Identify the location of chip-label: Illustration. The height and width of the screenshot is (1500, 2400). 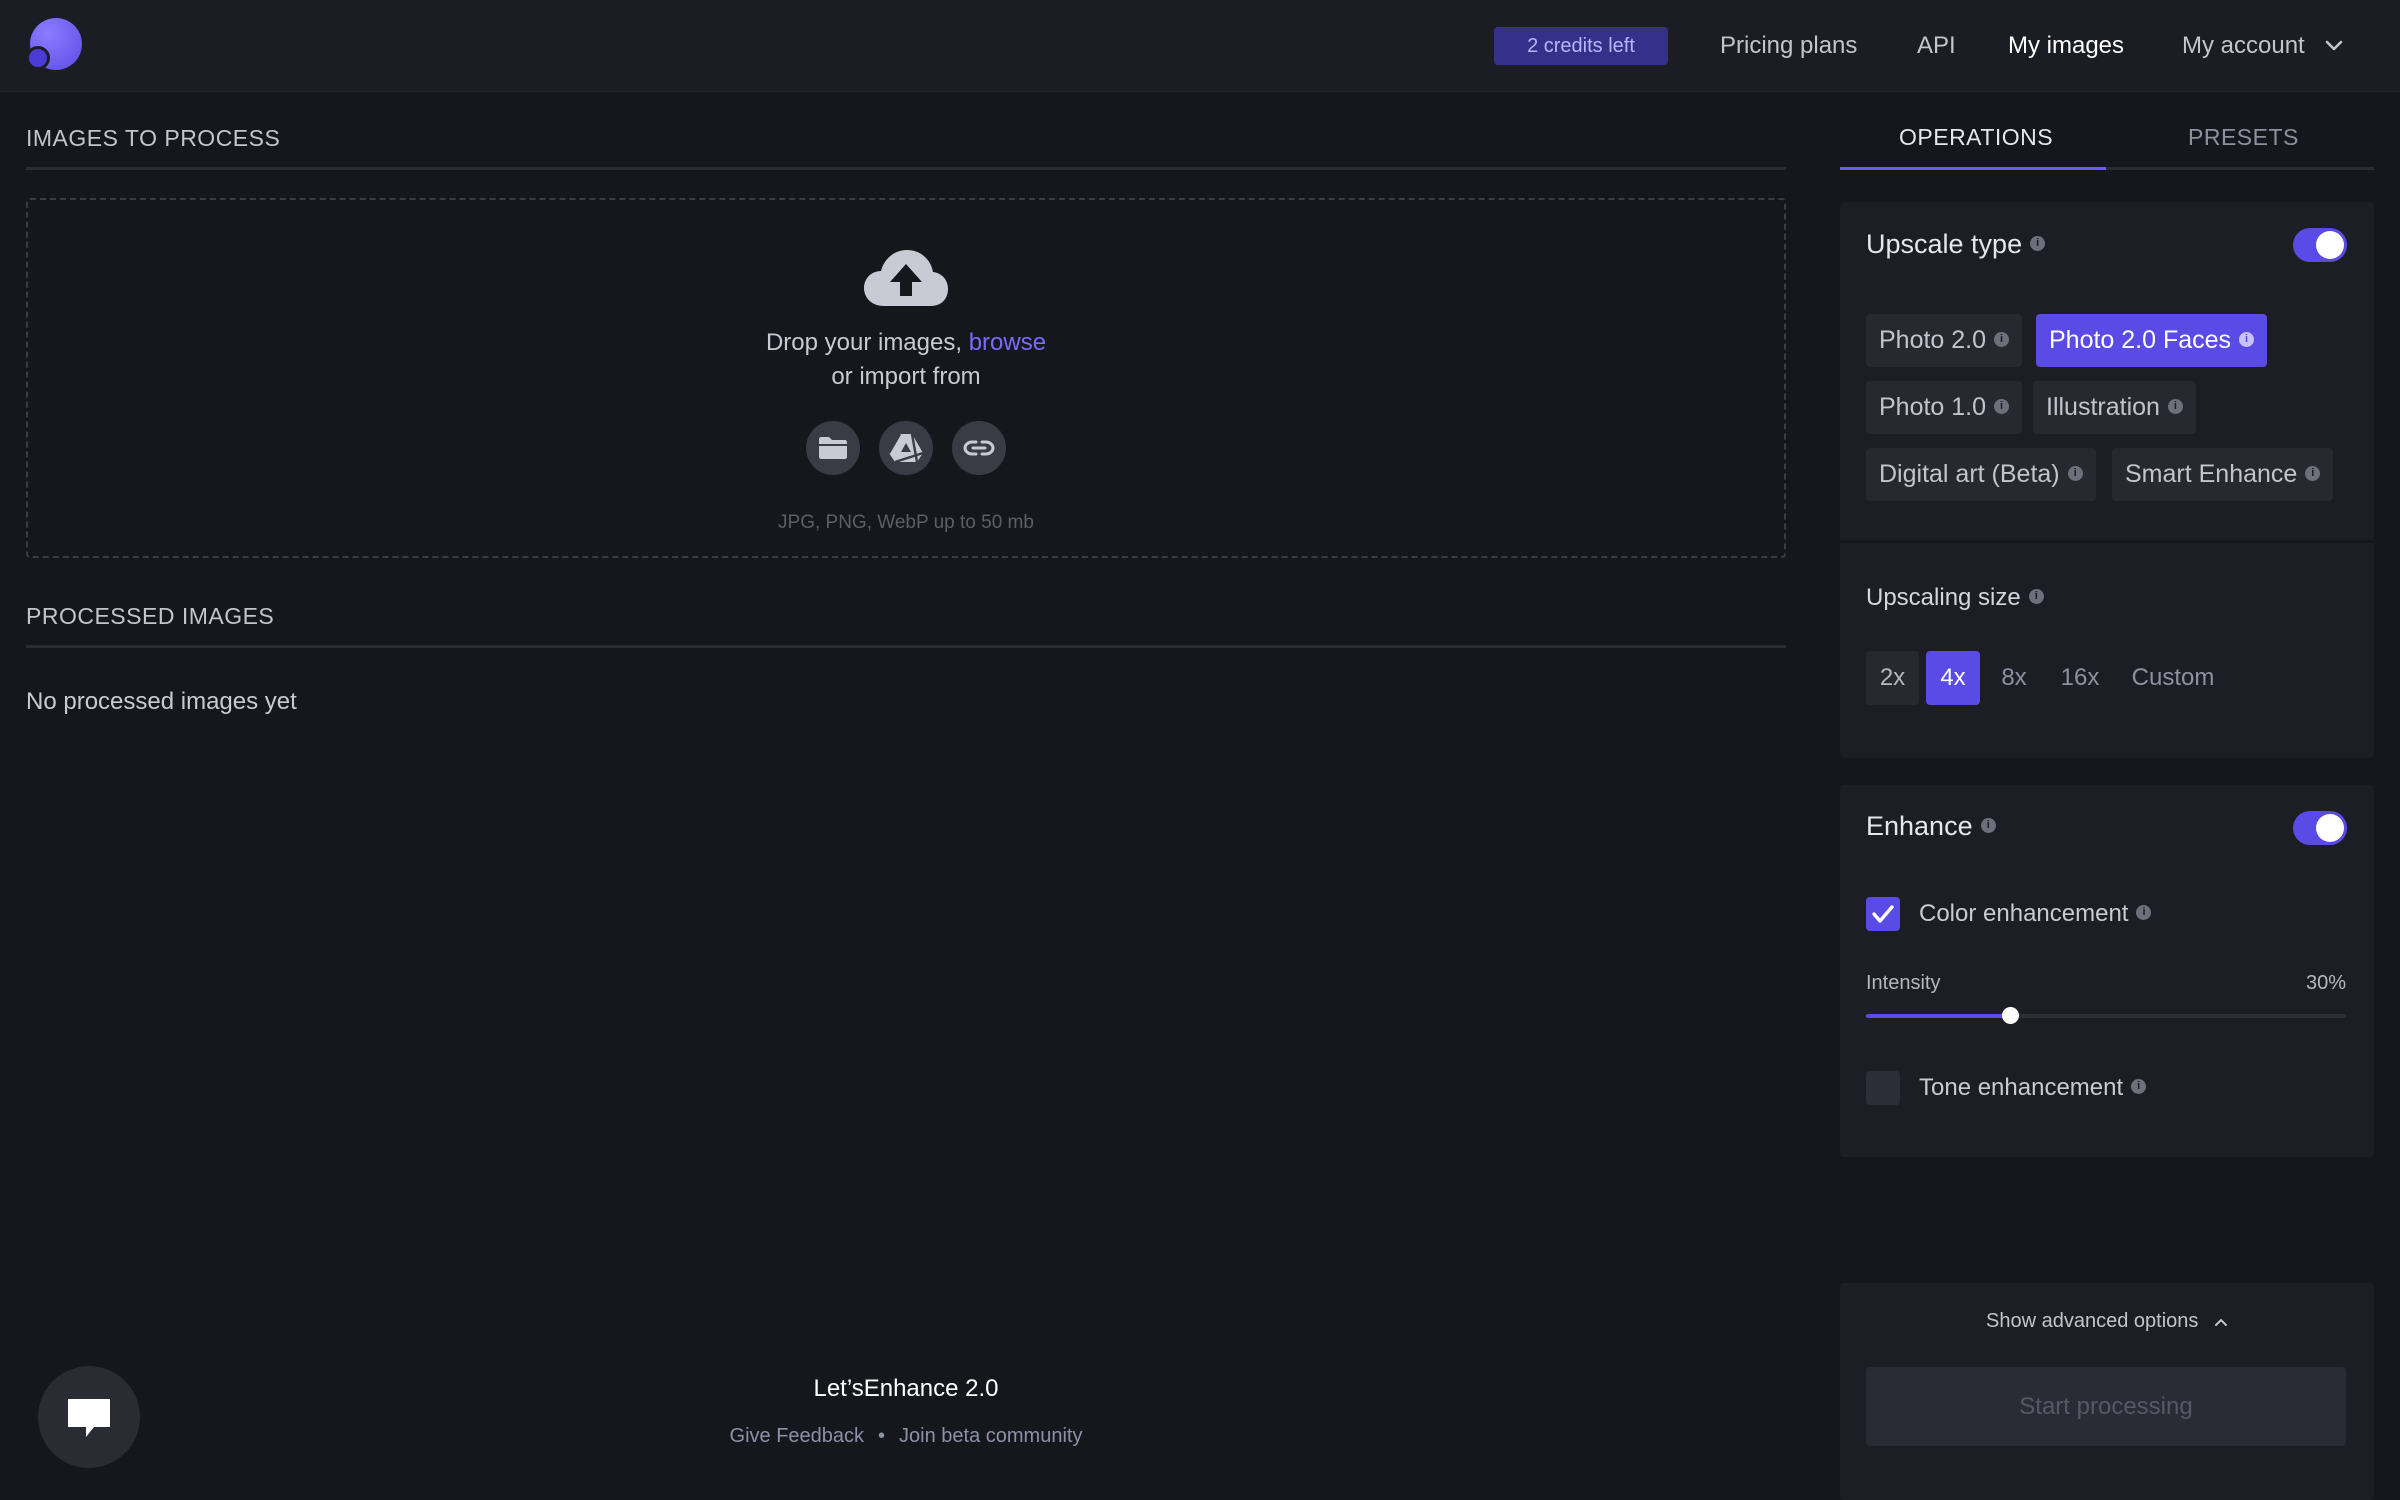
(2103, 407).